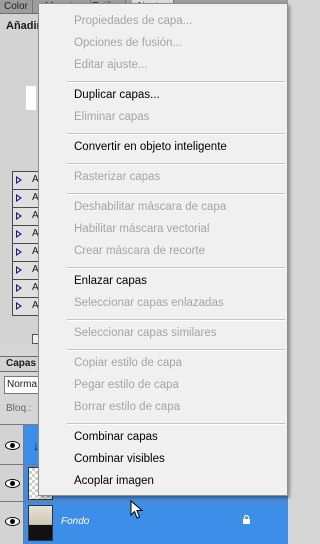  I want to click on menu-item-acoplar-imagen: Acoplar imagen, so click(114, 481).